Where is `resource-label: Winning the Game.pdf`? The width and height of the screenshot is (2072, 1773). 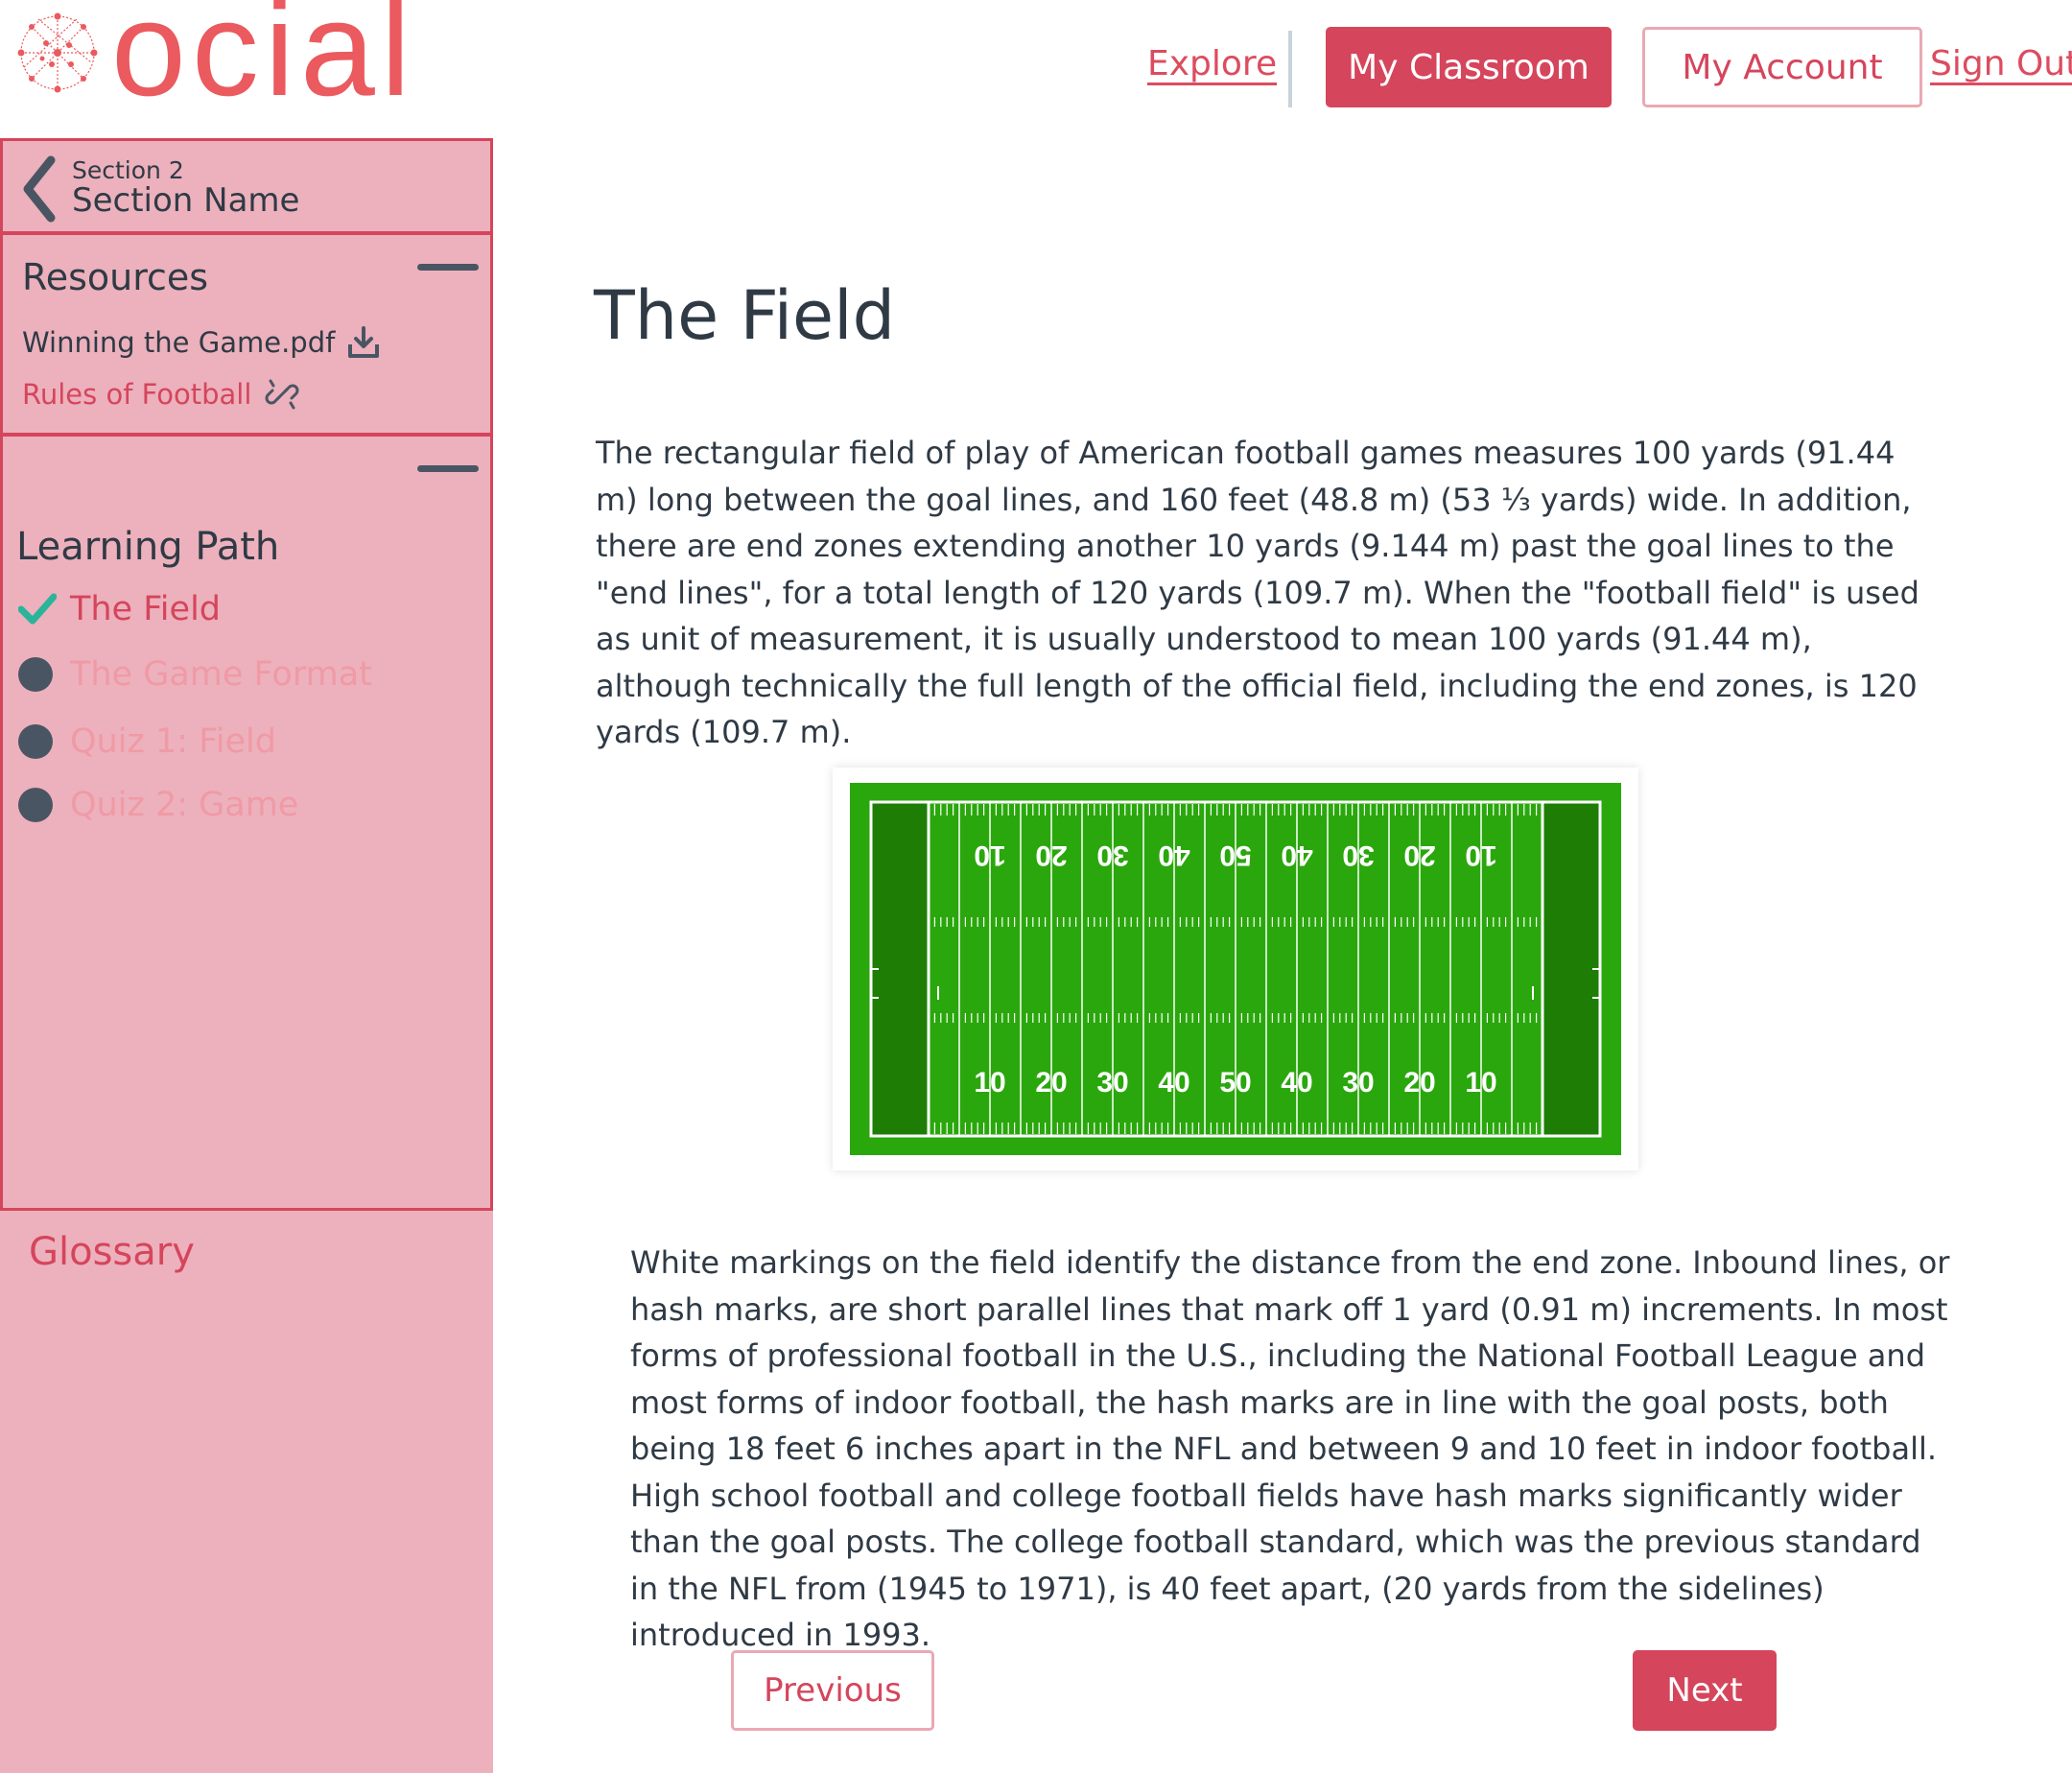
resource-label: Winning the Game.pdf is located at coordinates (179, 342).